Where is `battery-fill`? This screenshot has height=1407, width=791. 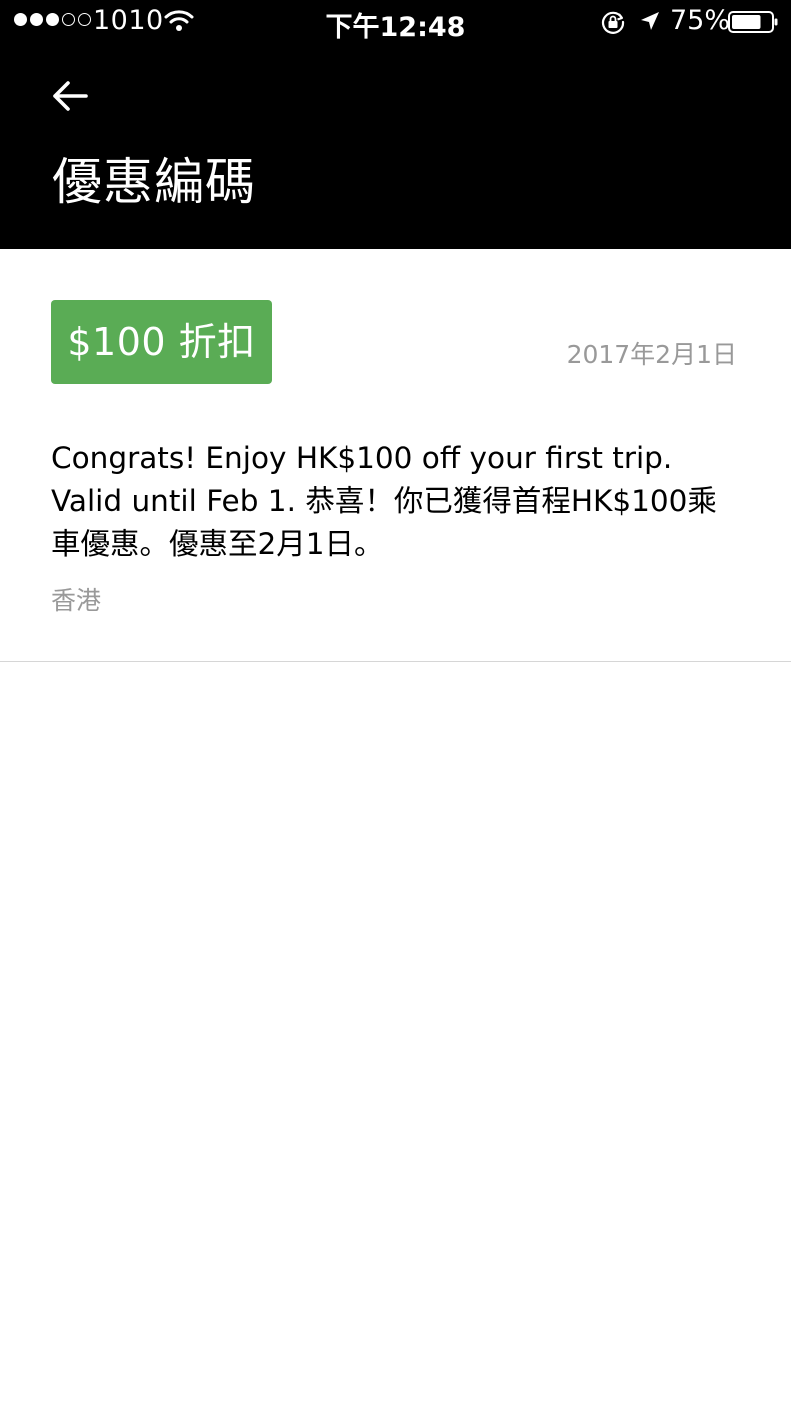 battery-fill is located at coordinates (746, 22).